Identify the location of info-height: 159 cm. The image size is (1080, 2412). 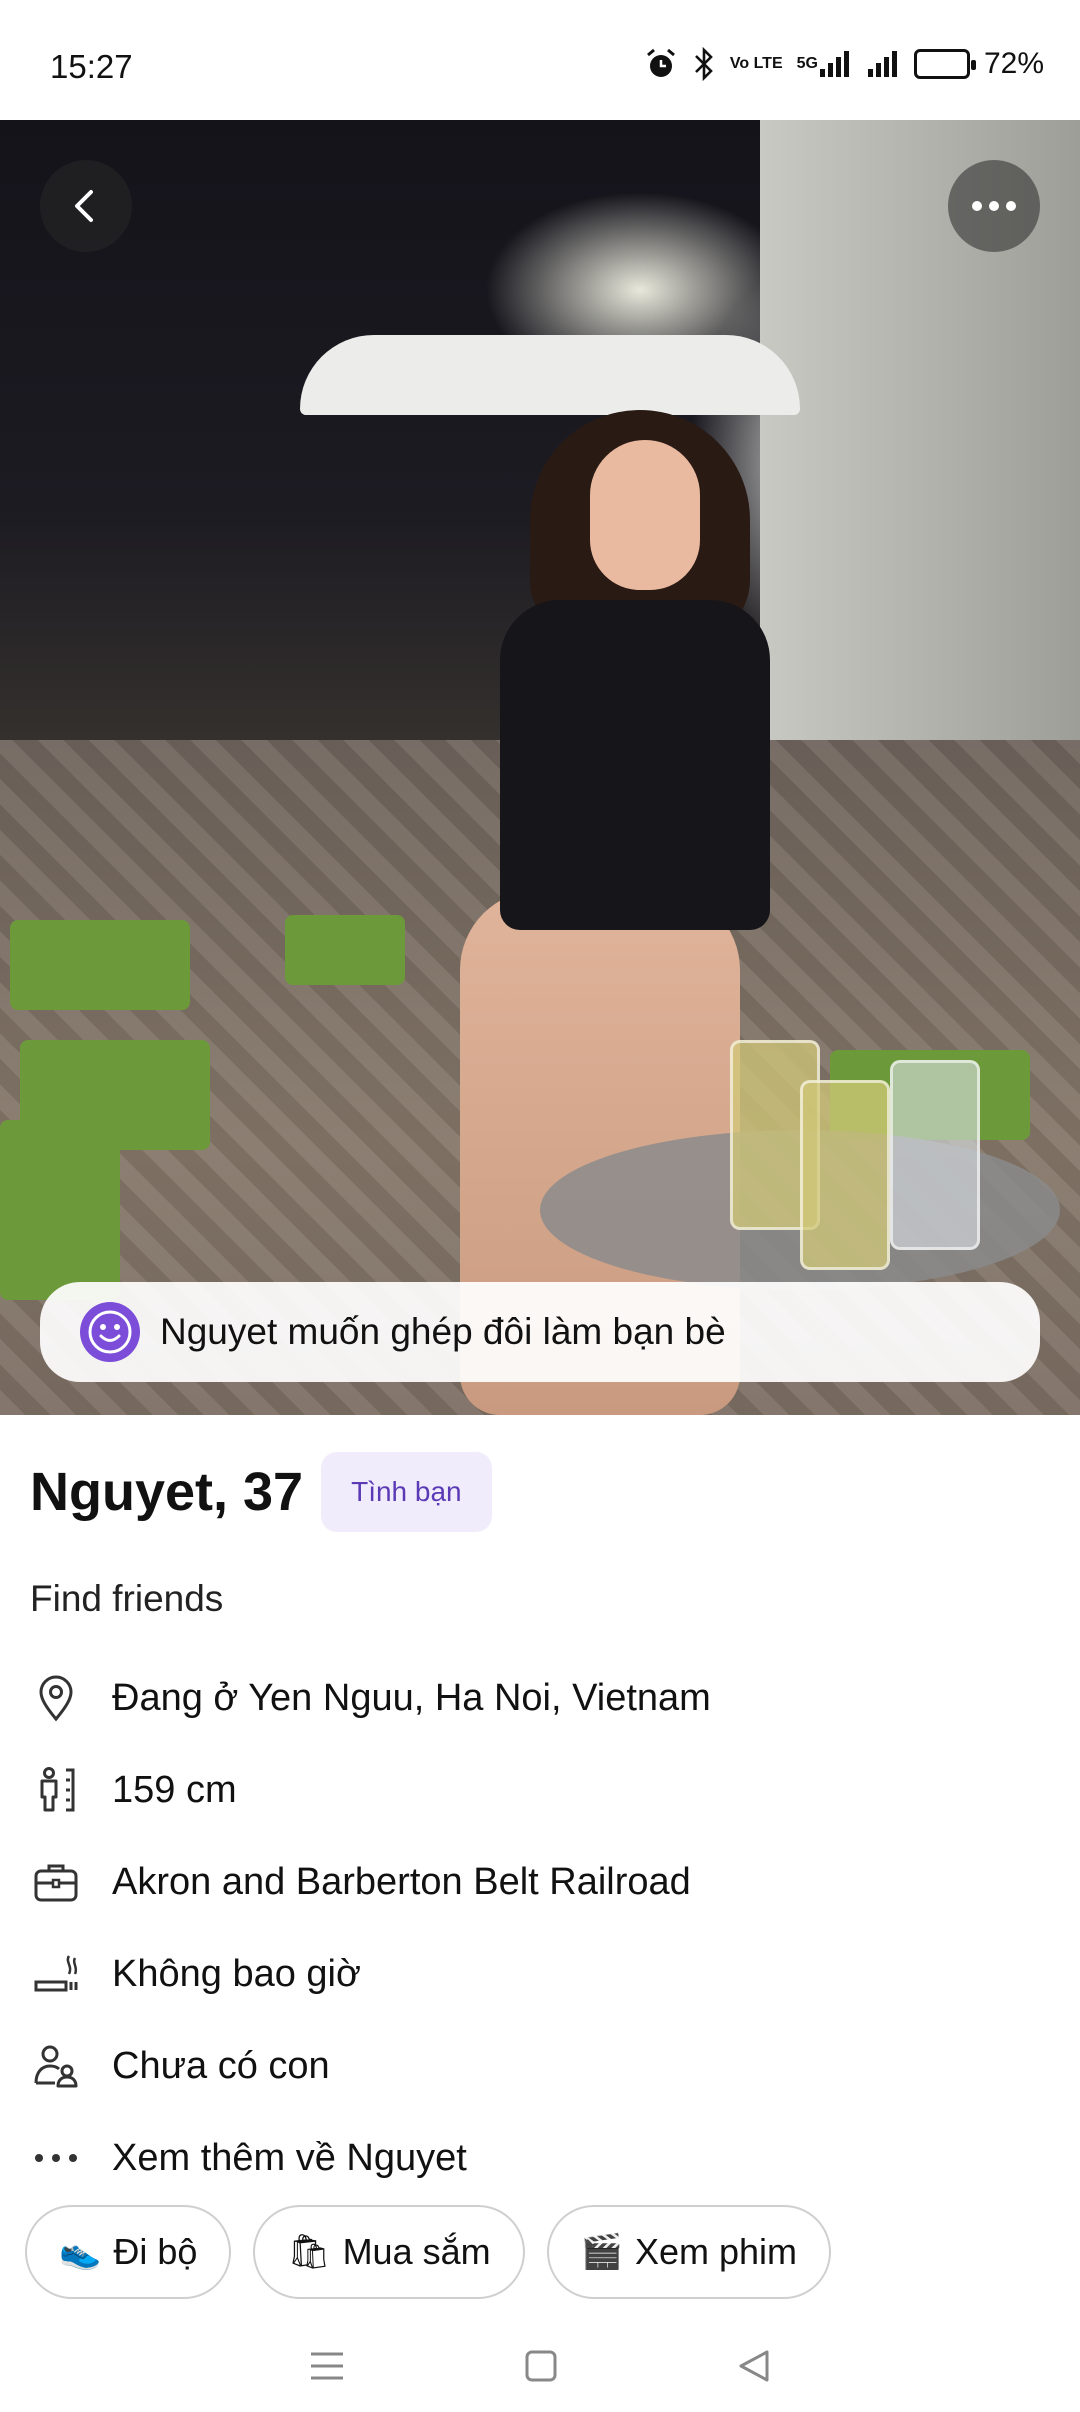
(540, 1790).